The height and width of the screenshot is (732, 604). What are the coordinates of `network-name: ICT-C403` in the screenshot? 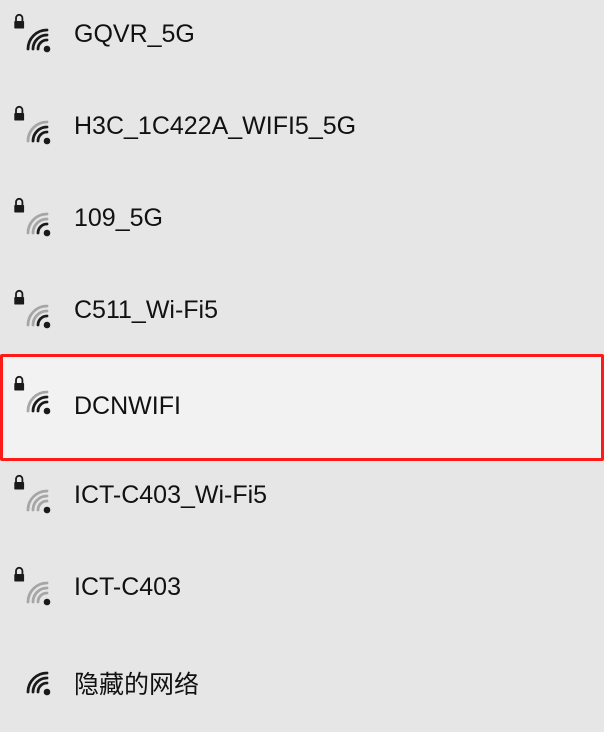 It's located at (127, 587).